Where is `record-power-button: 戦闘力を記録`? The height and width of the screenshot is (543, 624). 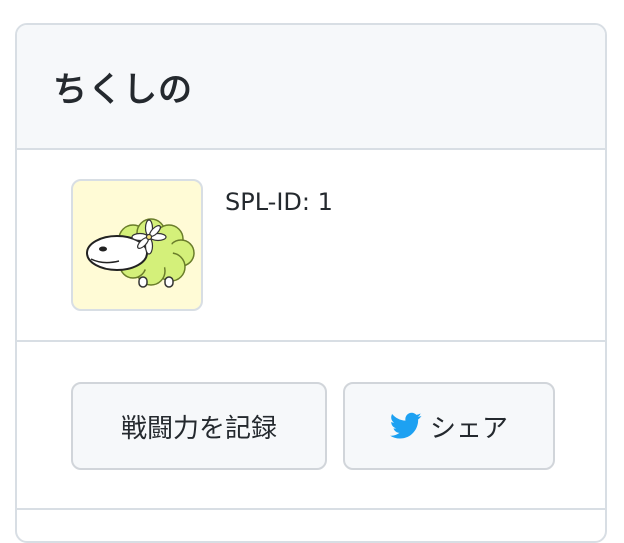
record-power-button: 戦闘力を記録 is located at coordinates (199, 426).